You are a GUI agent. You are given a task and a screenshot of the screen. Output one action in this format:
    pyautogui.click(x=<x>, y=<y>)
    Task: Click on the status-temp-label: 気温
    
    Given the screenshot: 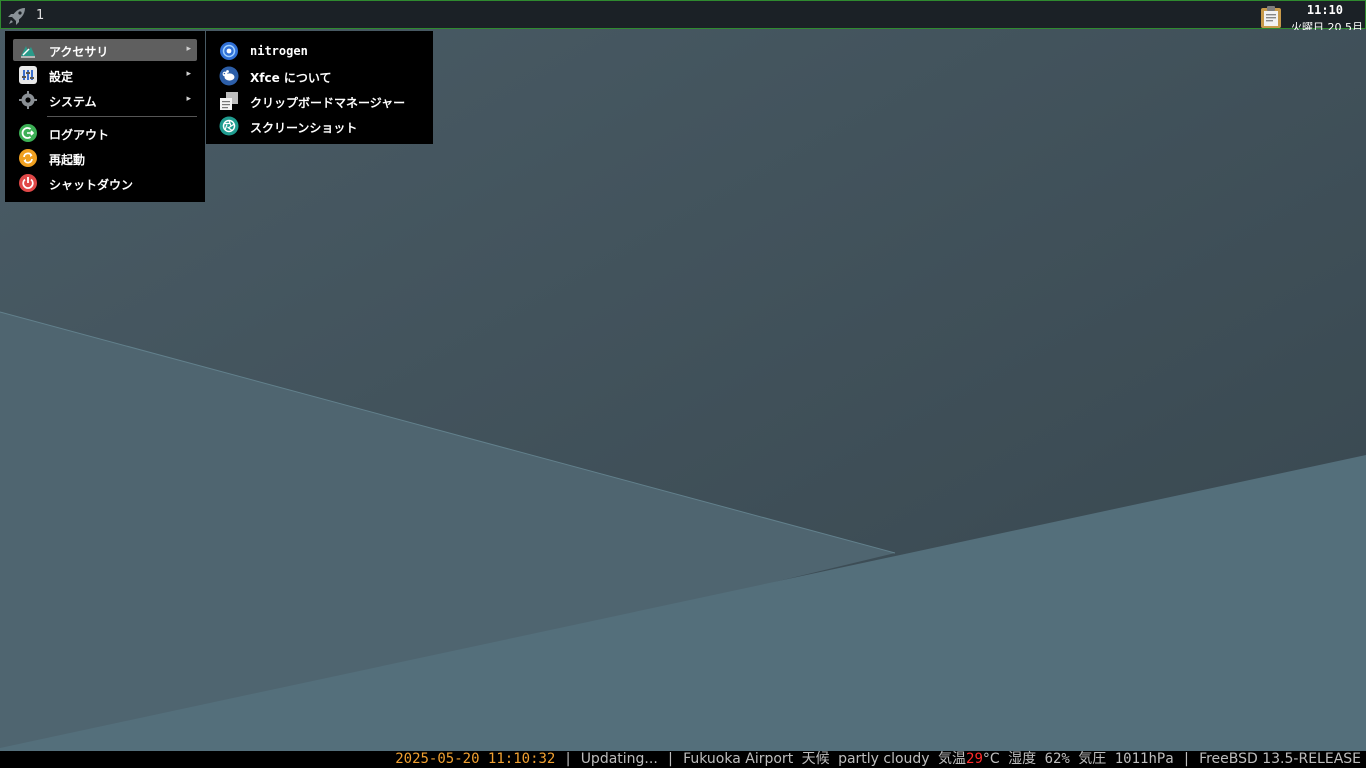 What is the action you would take?
    pyautogui.click(x=952, y=759)
    